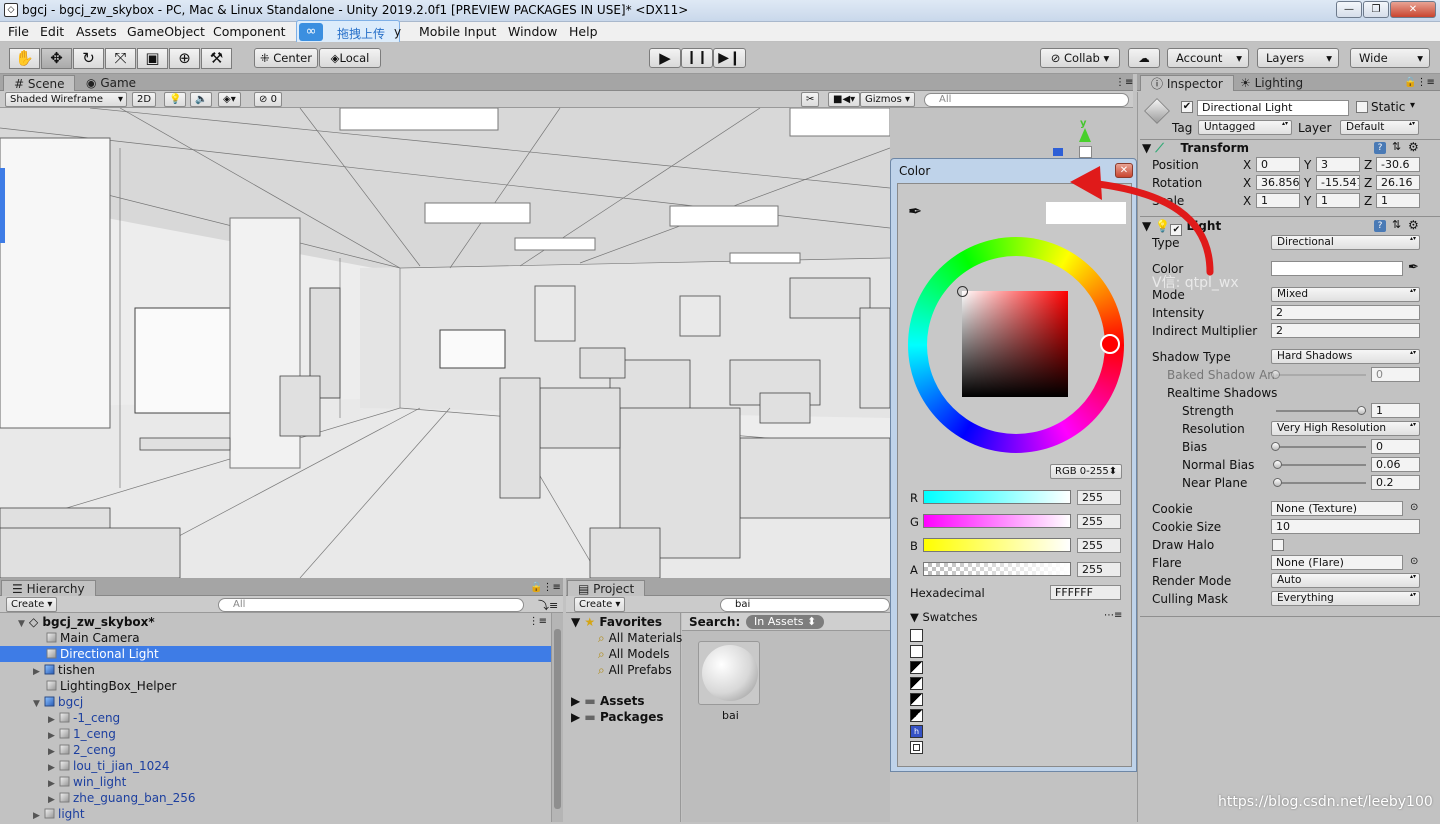 This screenshot has width=1440, height=824. What do you see at coordinates (1419, 82) in the screenshot?
I see `inspector-lock-icon: 🔒⋮≡` at bounding box center [1419, 82].